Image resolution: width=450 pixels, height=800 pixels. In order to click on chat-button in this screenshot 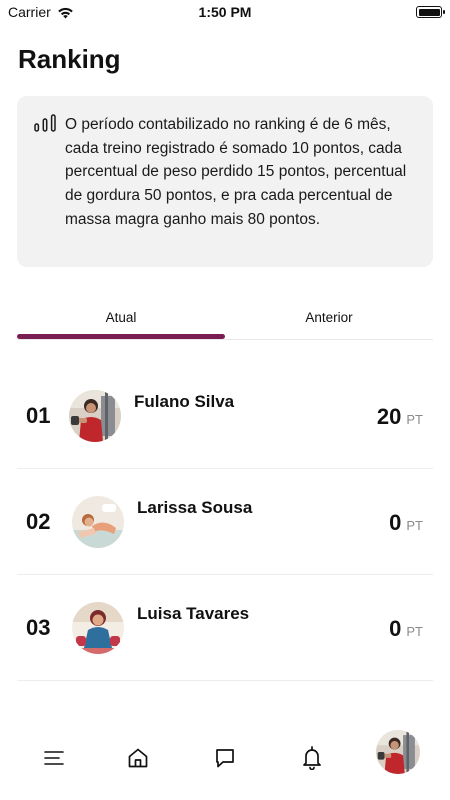, I will do `click(225, 758)`.